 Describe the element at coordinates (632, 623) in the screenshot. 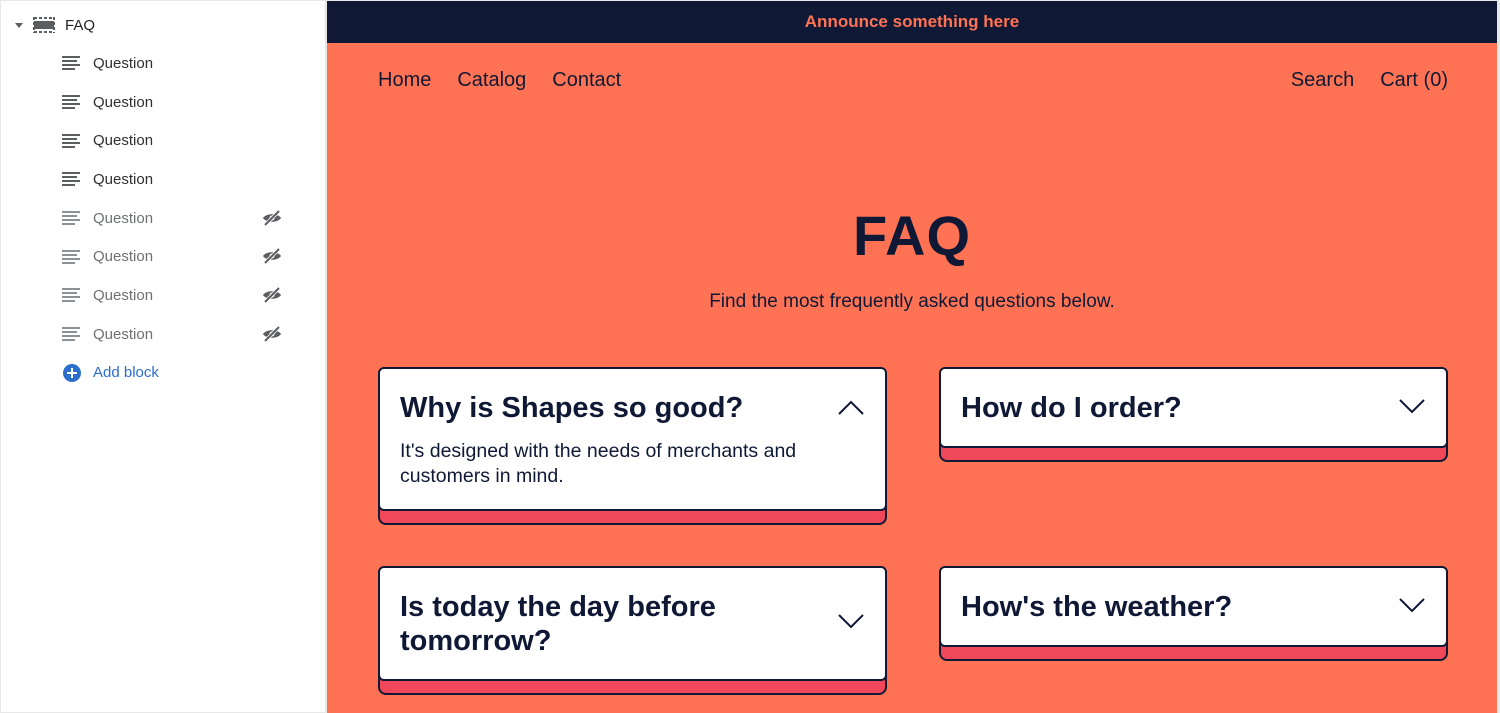

I see `faq-question: Is today the day before tomorrow?` at that location.